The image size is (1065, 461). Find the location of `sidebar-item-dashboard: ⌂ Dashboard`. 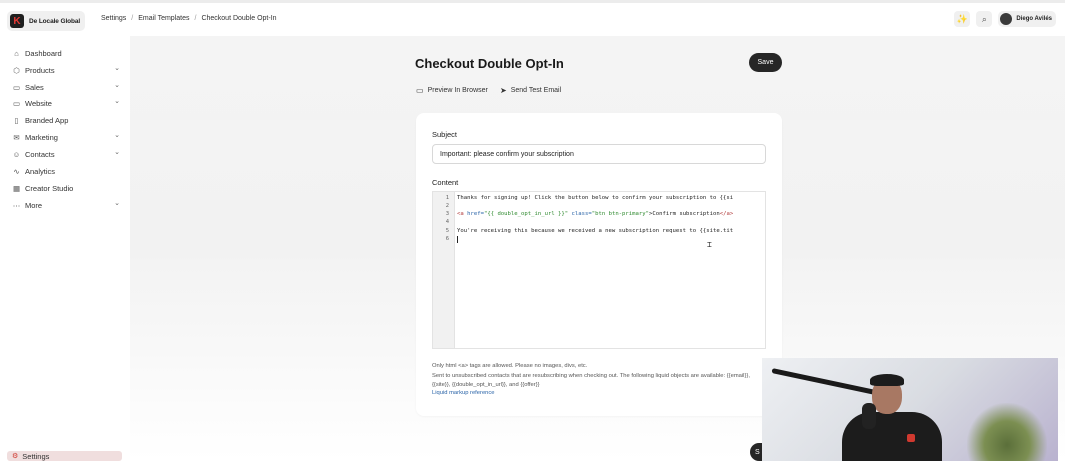

sidebar-item-dashboard: ⌂ Dashboard is located at coordinates (67, 53).